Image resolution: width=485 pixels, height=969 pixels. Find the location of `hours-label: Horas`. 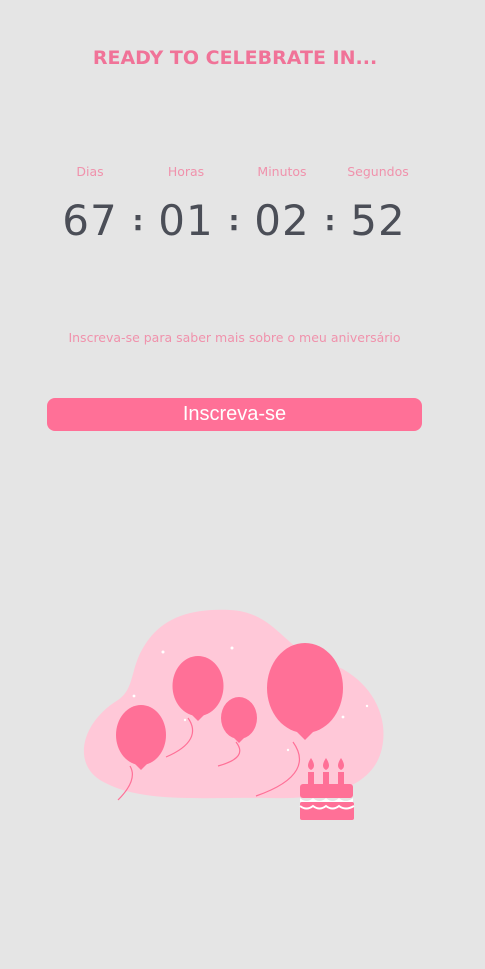

hours-label: Horas is located at coordinates (186, 171).